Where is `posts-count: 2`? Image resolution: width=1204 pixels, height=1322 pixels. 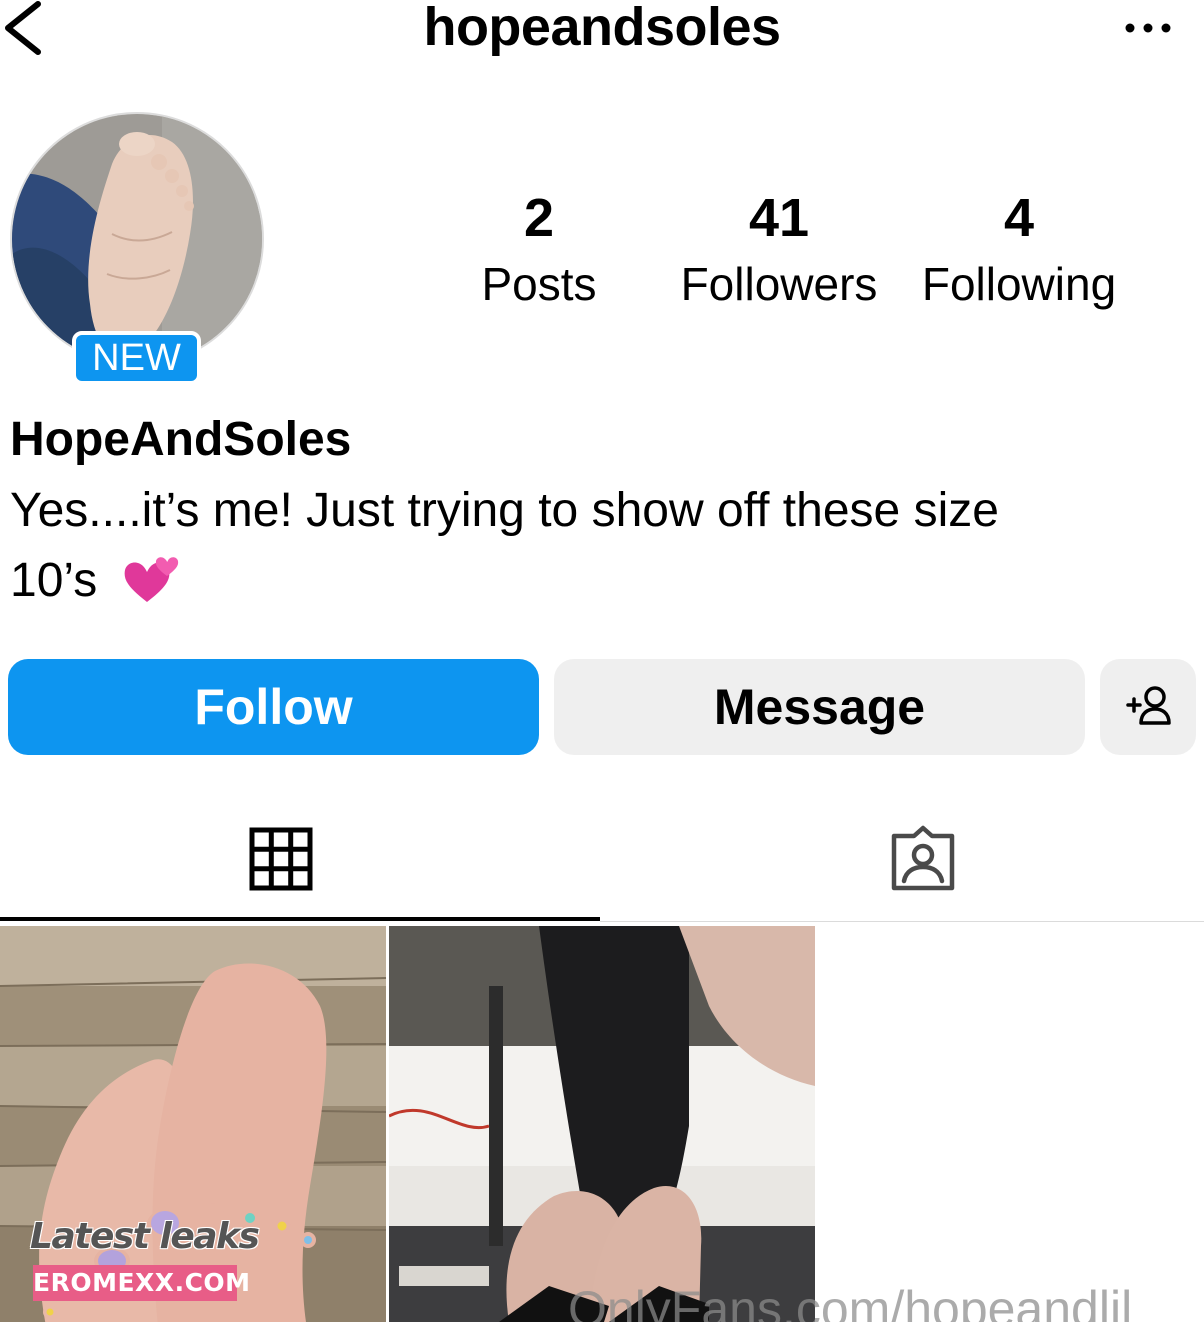
posts-count: 2 is located at coordinates (539, 218).